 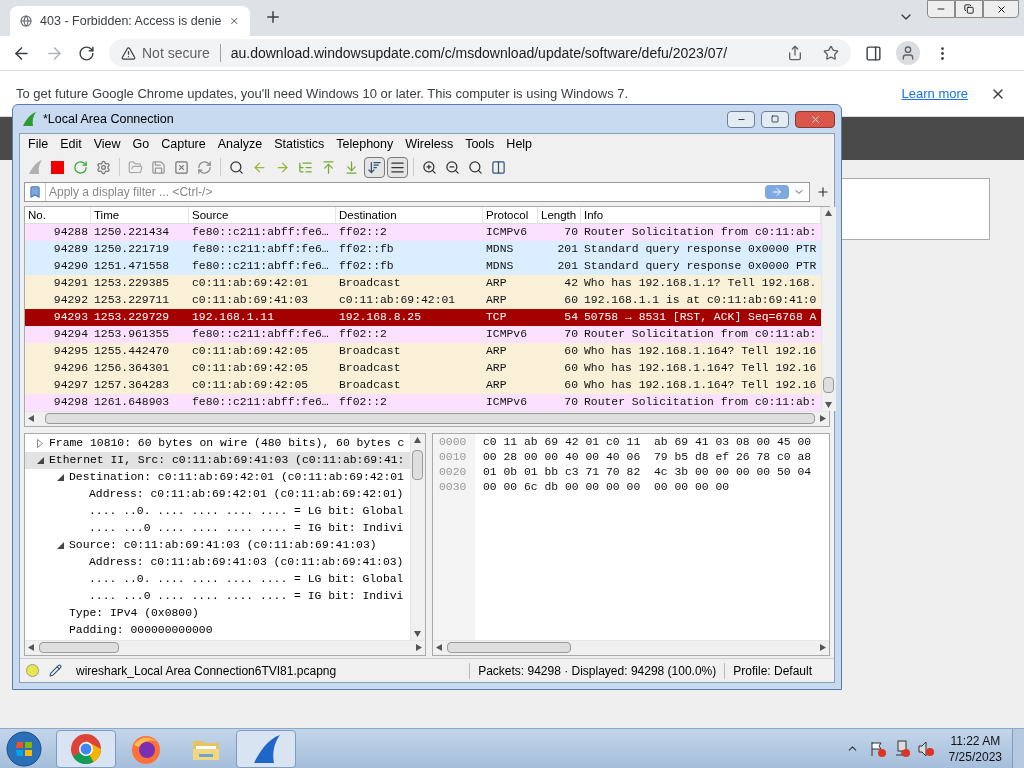 I want to click on packet-row: 94298 1261.648903 fe80::c211:abff:fe6… ff02::2 ICMPv6 70 Router Solicitation from c0:11:ab:, so click(x=423, y=402).